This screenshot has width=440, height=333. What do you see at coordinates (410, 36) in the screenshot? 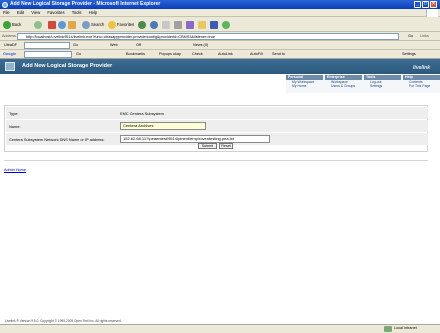
I see `go-button: Go` at bounding box center [410, 36].